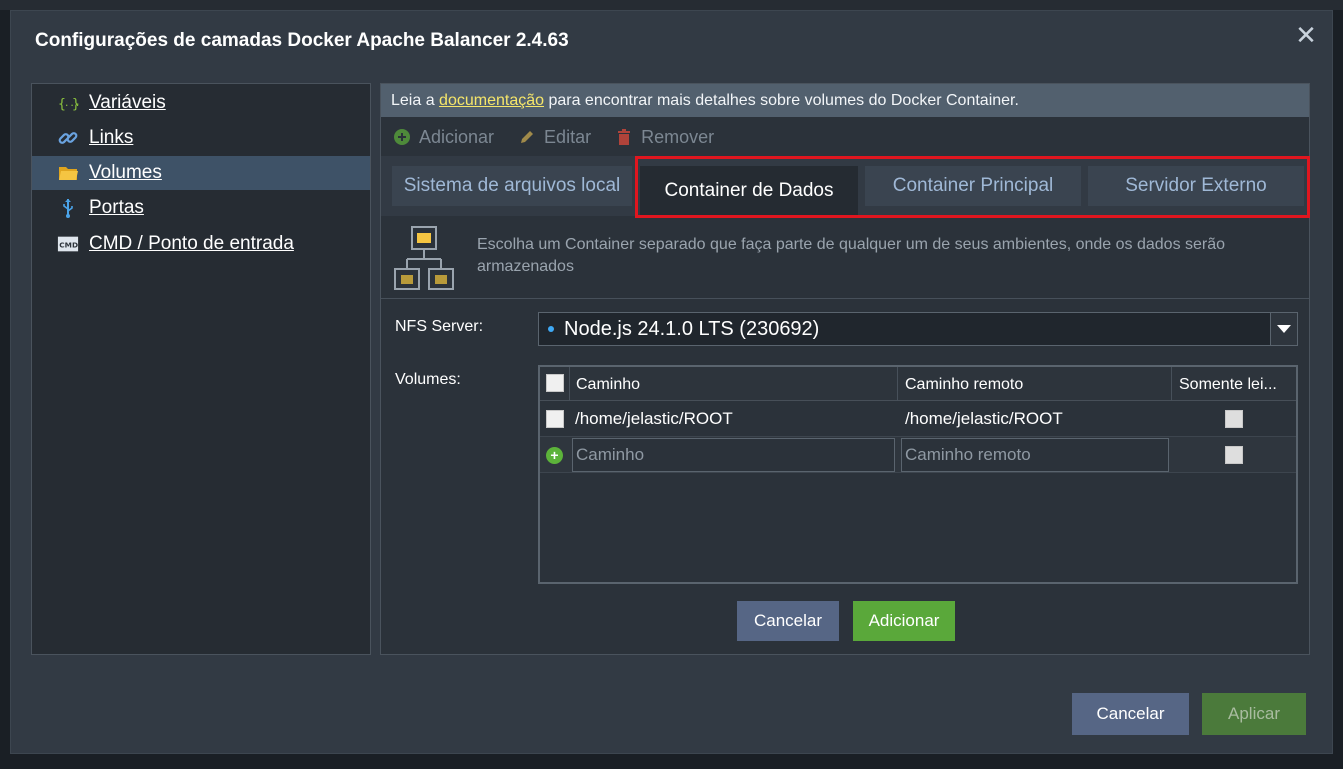 This screenshot has height=769, width=1343. What do you see at coordinates (1254, 714) in the screenshot?
I see `apply-button: Aplicar` at bounding box center [1254, 714].